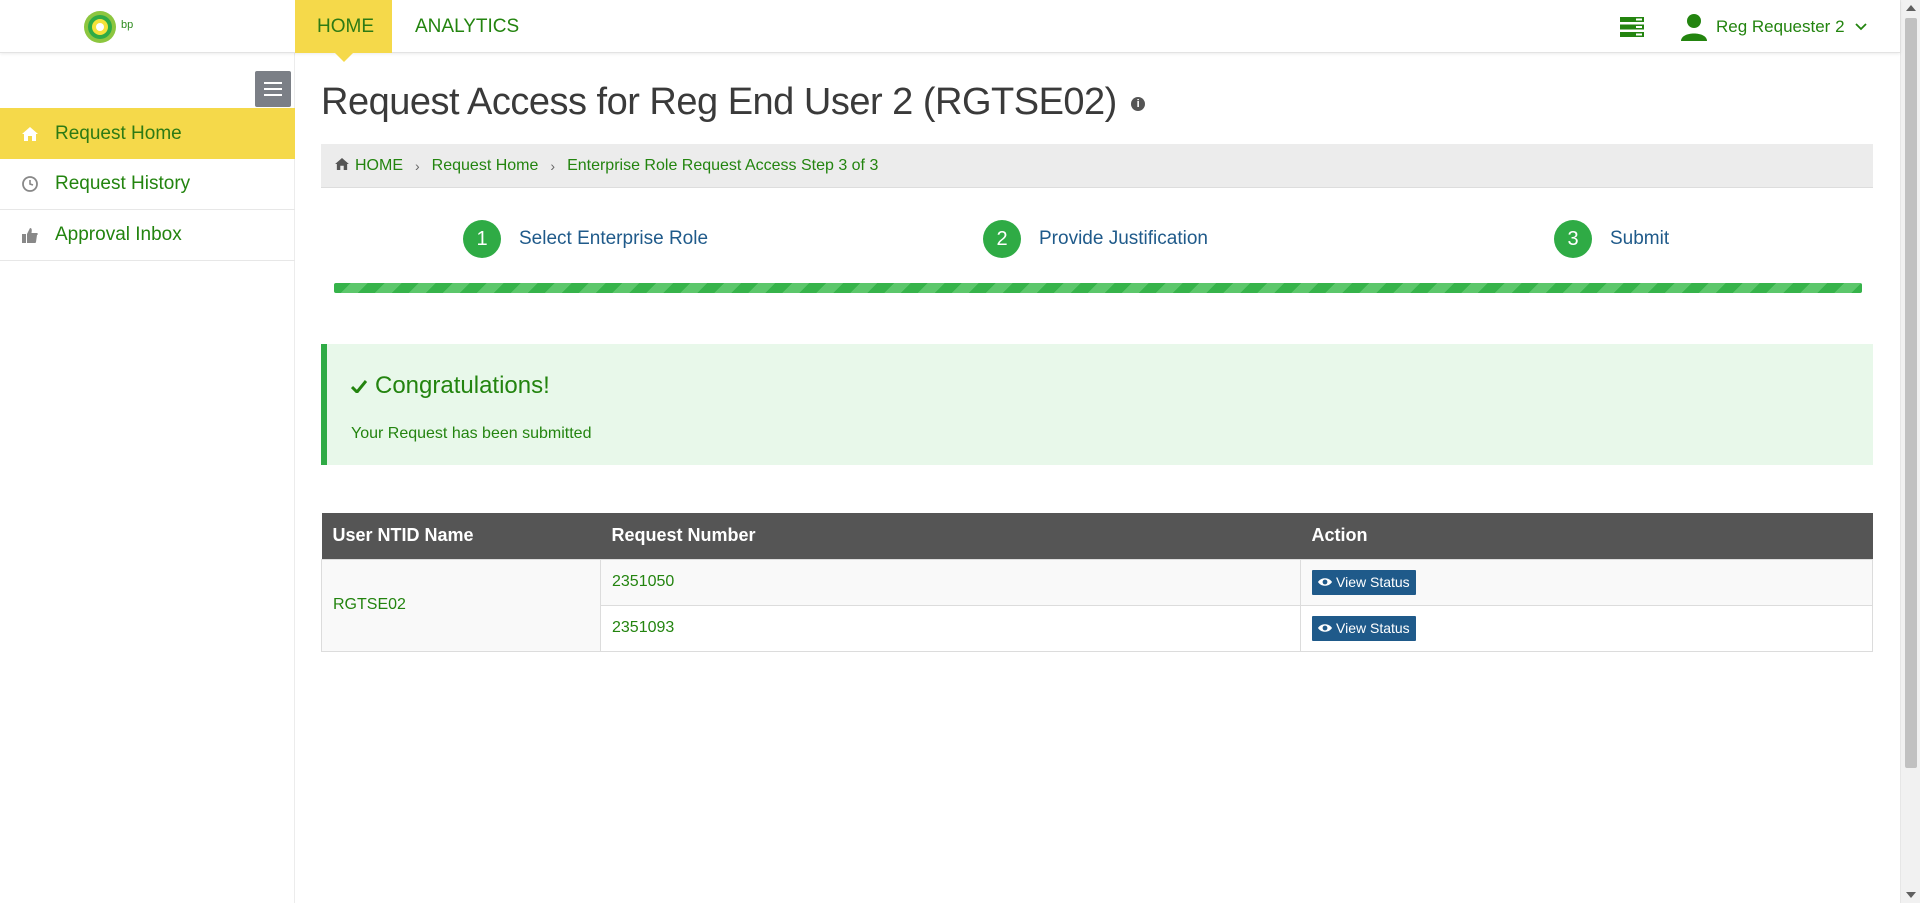  What do you see at coordinates (127, 25) in the screenshot?
I see `logo-text: bp` at bounding box center [127, 25].